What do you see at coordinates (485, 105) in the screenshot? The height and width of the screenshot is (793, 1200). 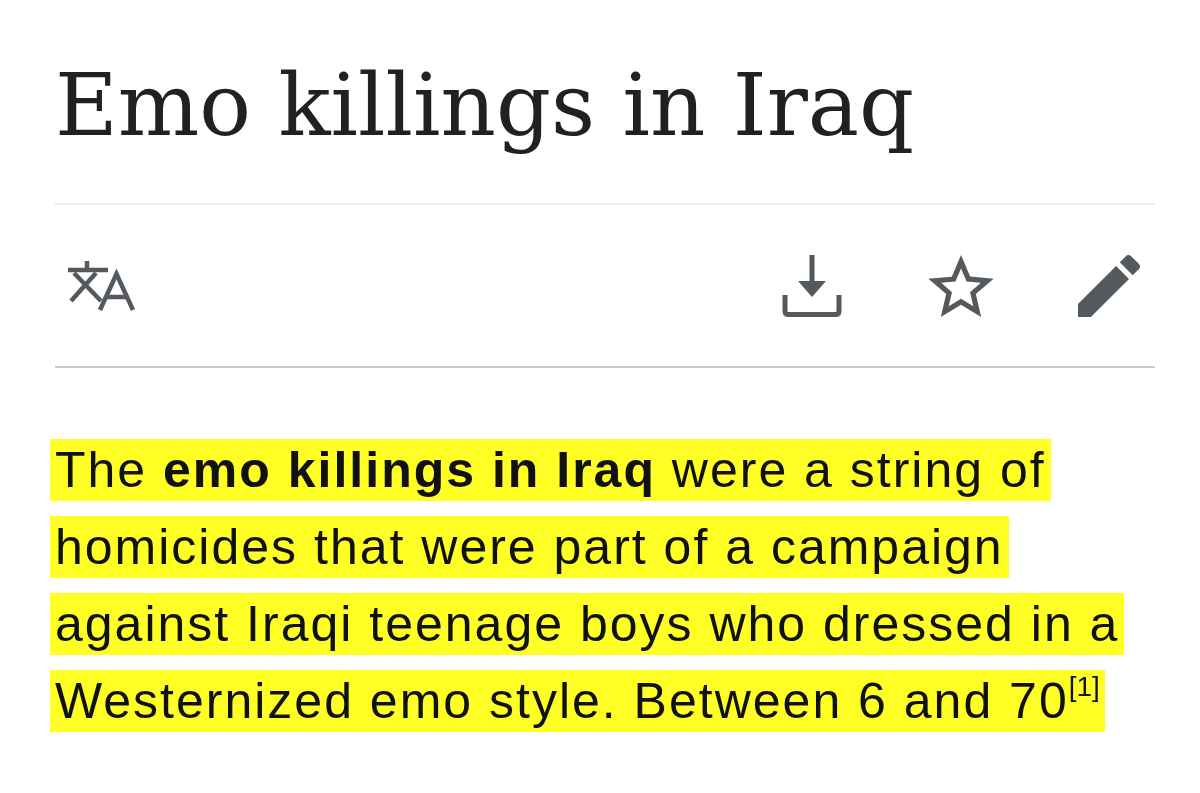 I see `page-title: Emo killings in Iraq` at bounding box center [485, 105].